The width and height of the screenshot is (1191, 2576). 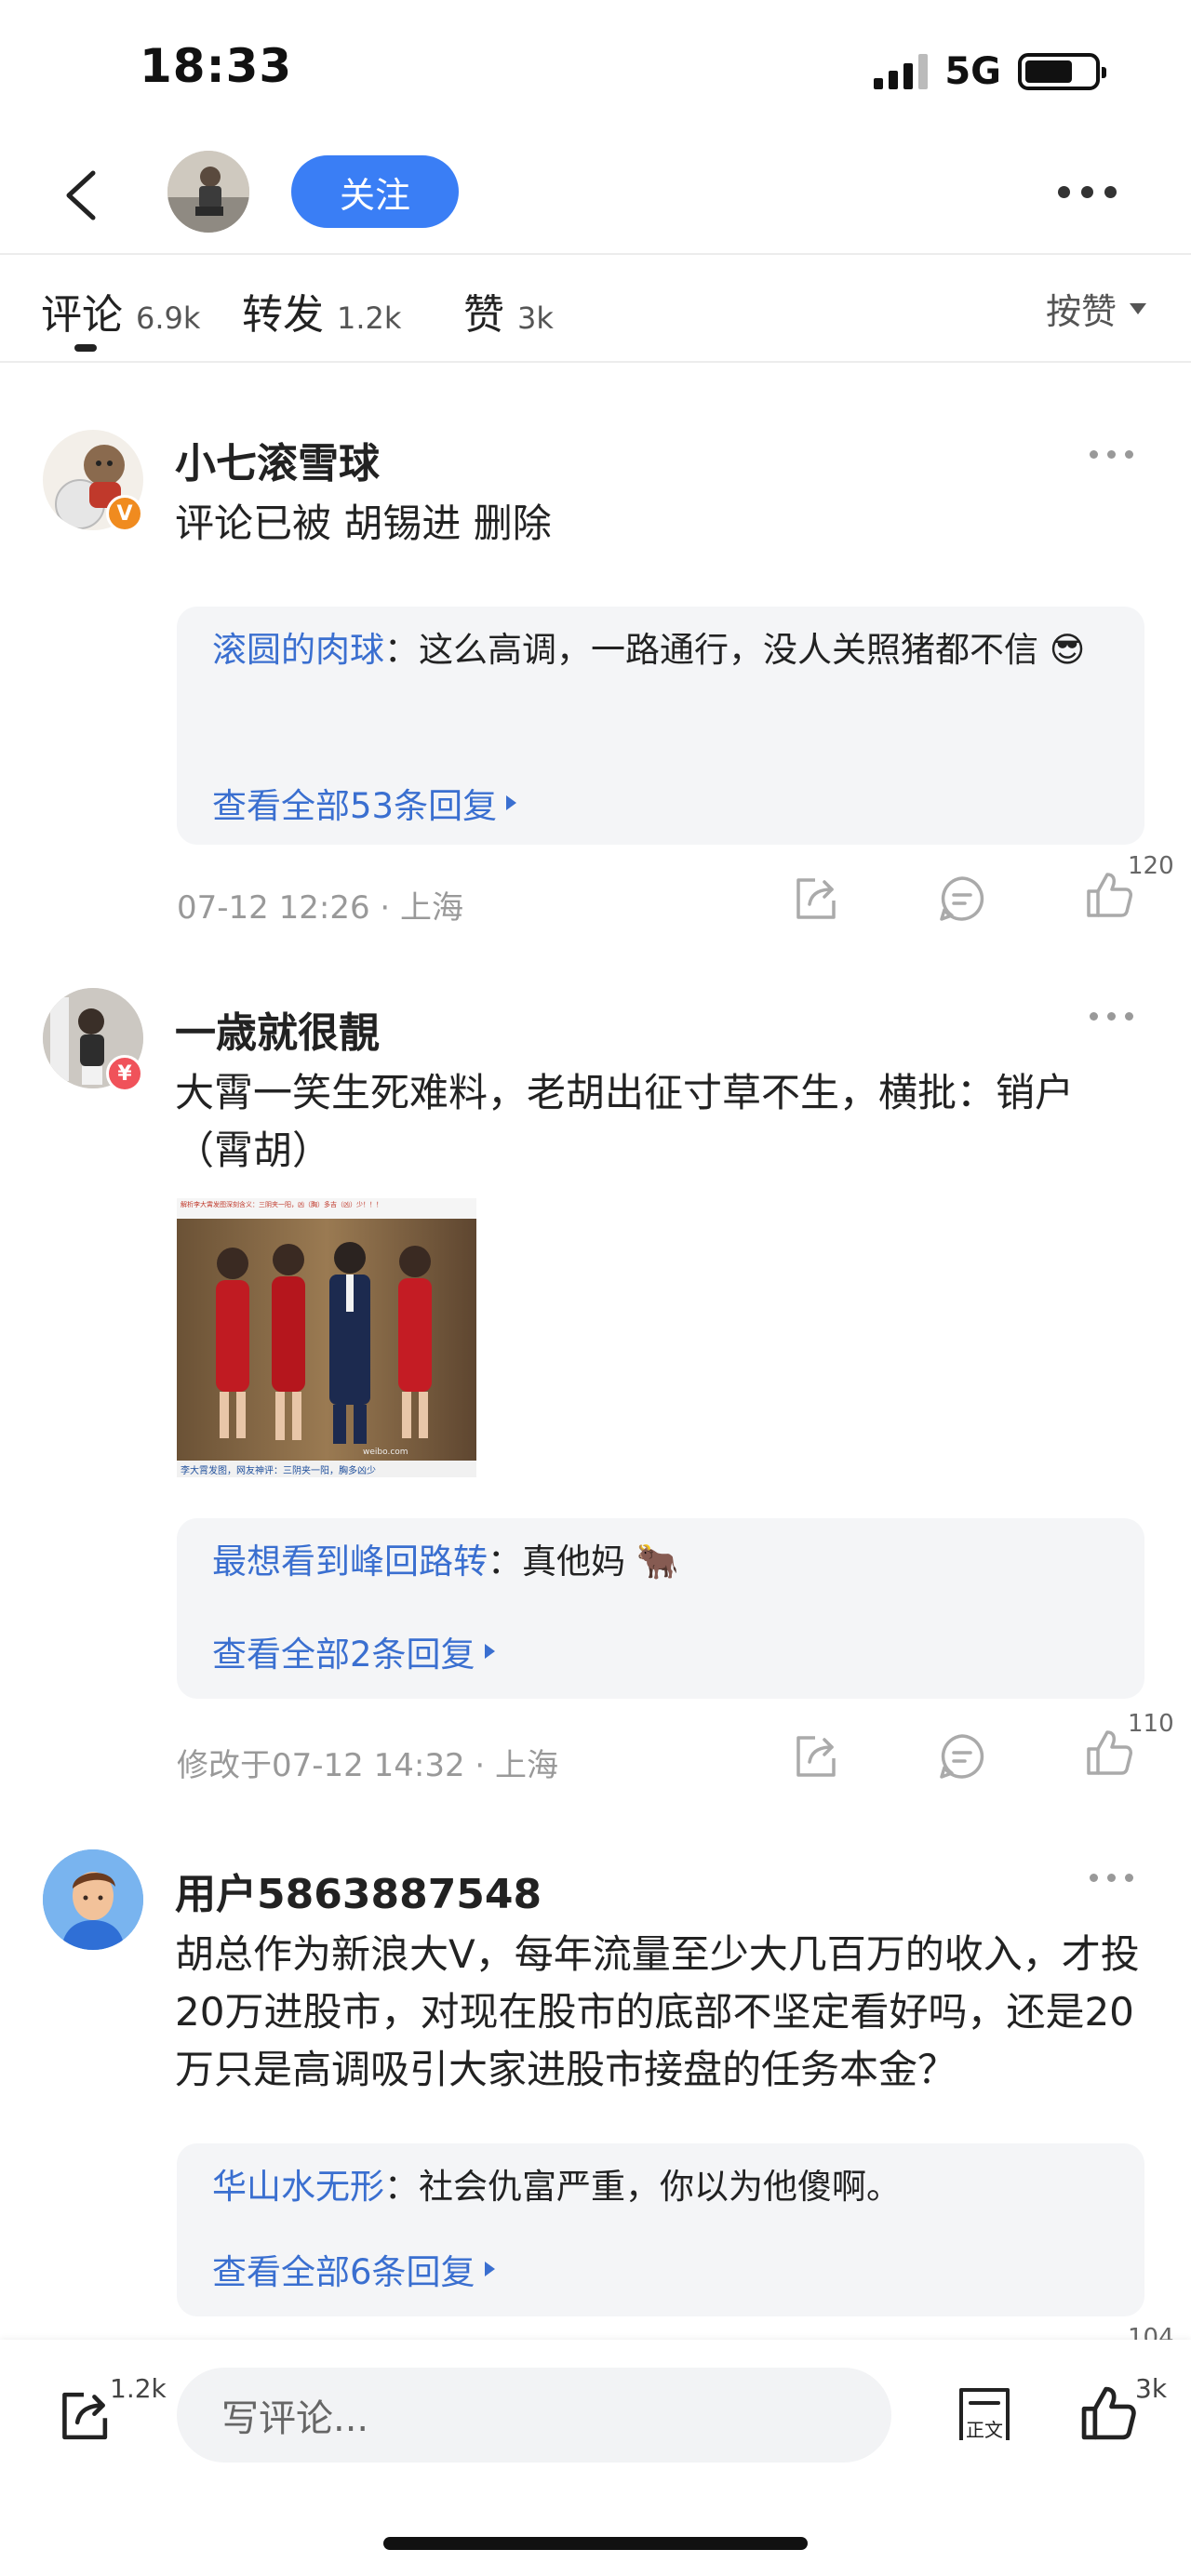 What do you see at coordinates (85, 348) in the screenshot?
I see `active-tab-indicator` at bounding box center [85, 348].